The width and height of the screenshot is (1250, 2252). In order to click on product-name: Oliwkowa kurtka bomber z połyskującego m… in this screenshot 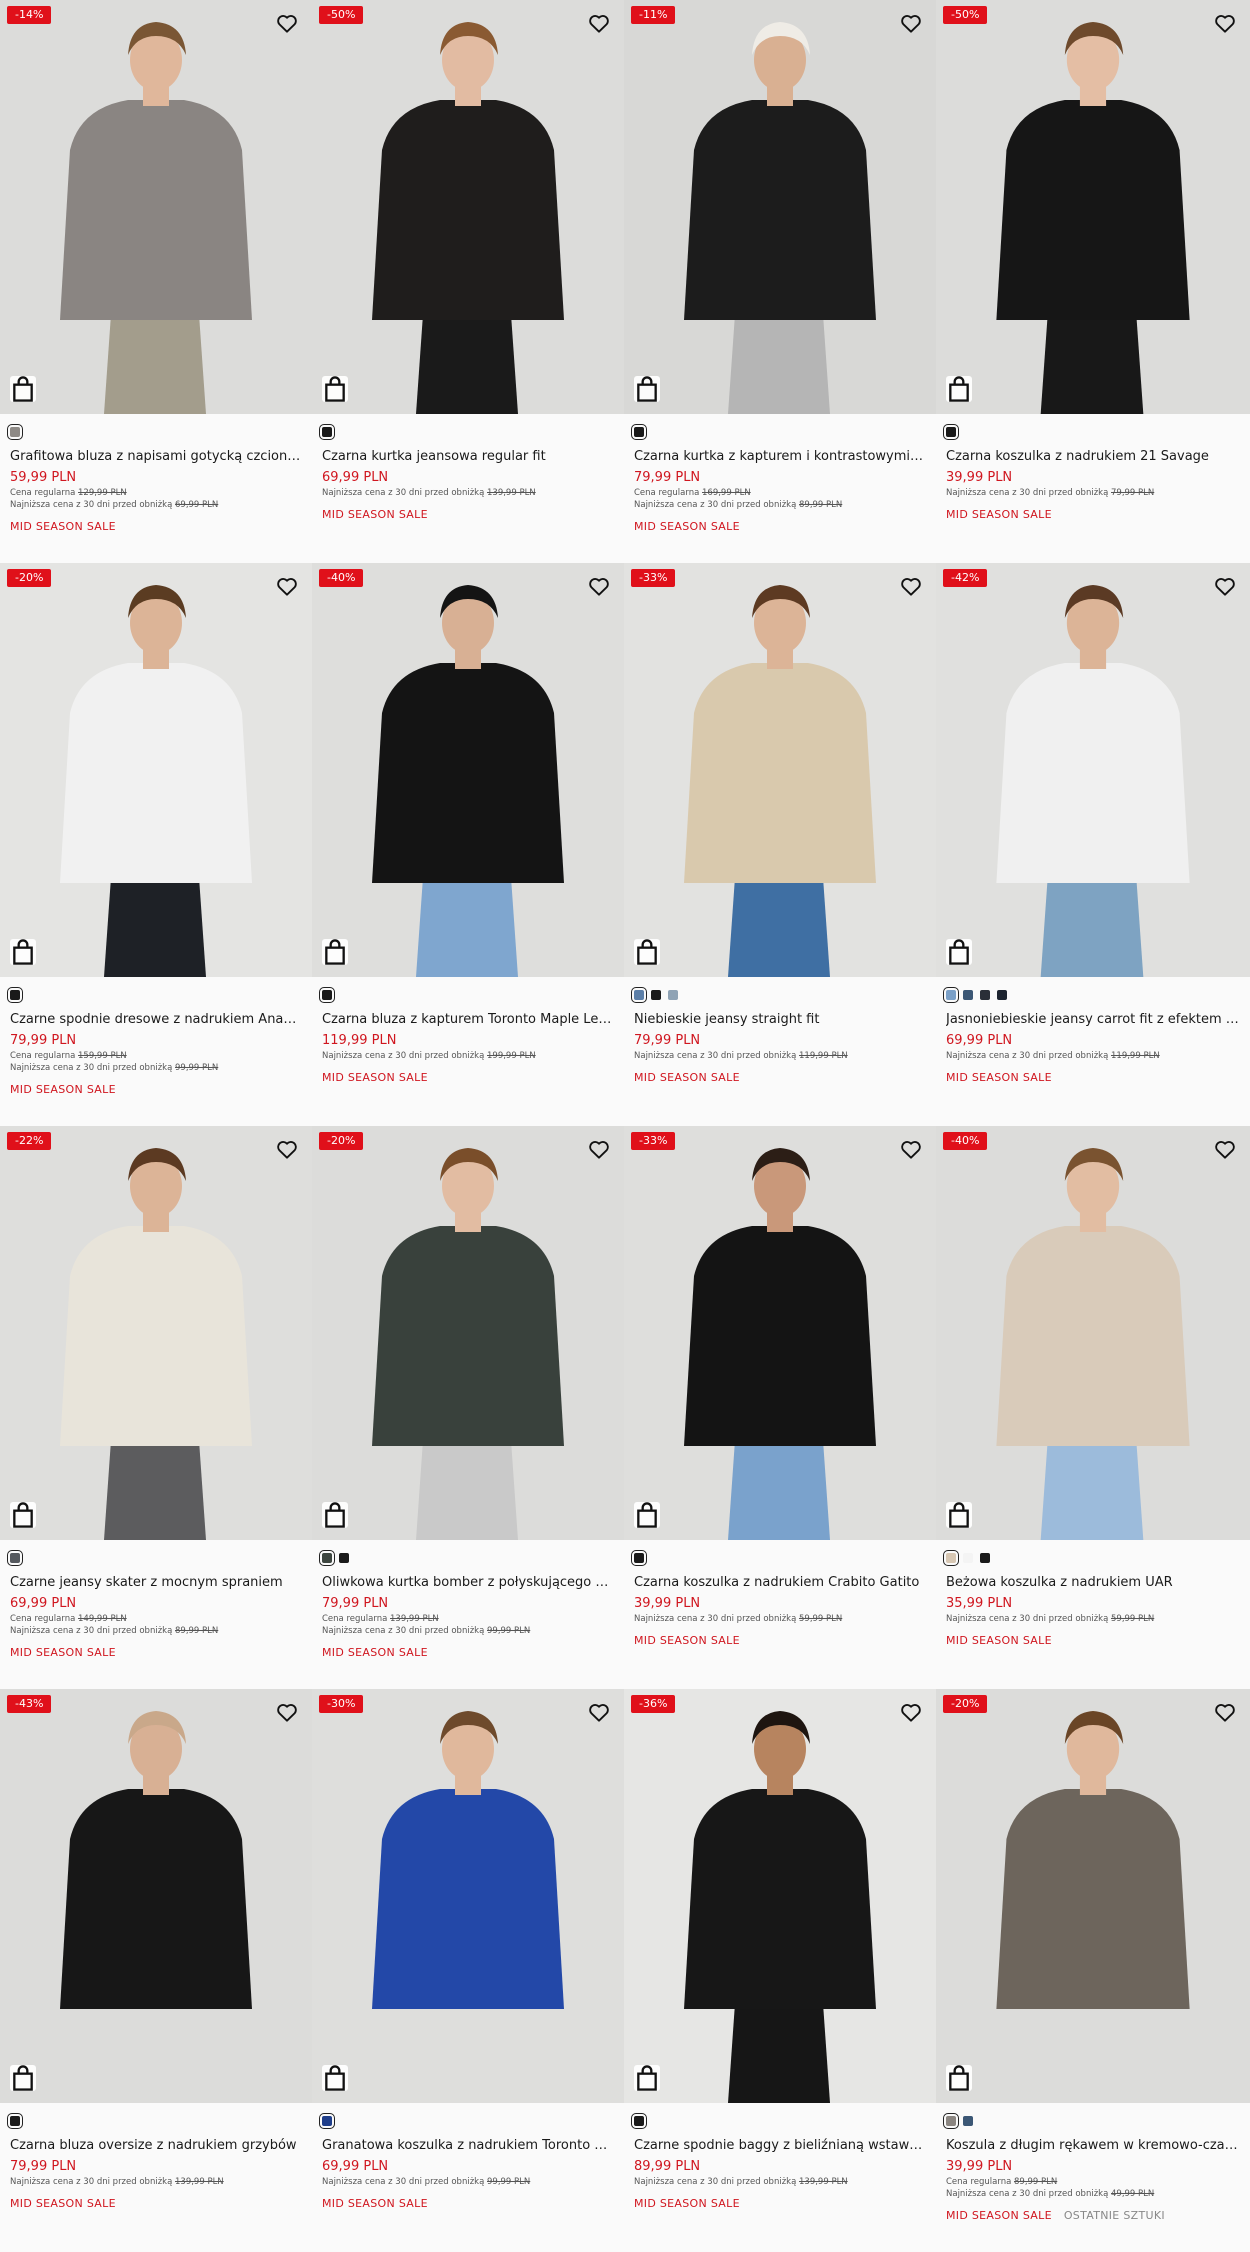, I will do `click(468, 1583)`.